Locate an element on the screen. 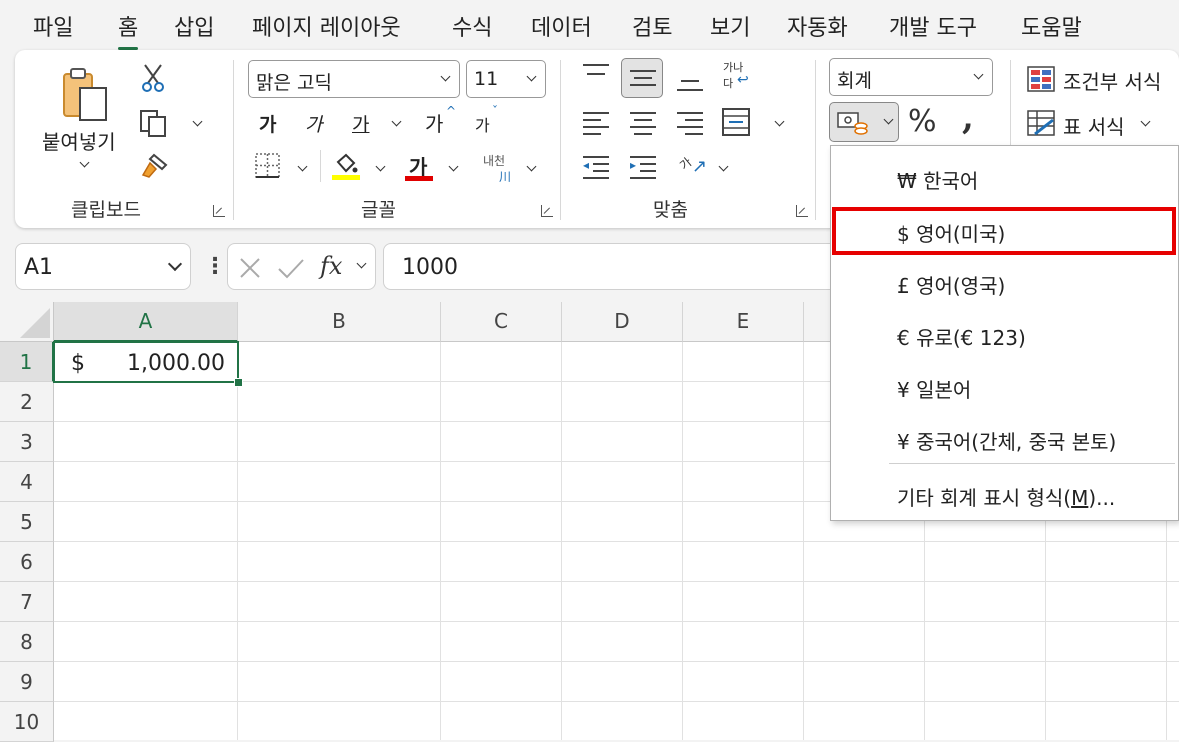 The image size is (1179, 742). tab-review: 검토 is located at coordinates (652, 26).